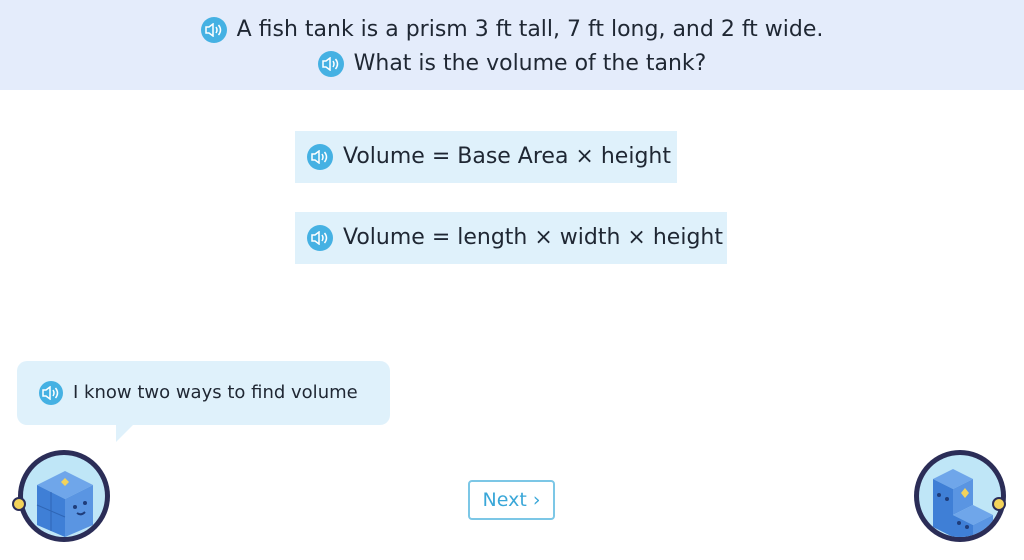  I want to click on next-button: Next ›, so click(511, 500).